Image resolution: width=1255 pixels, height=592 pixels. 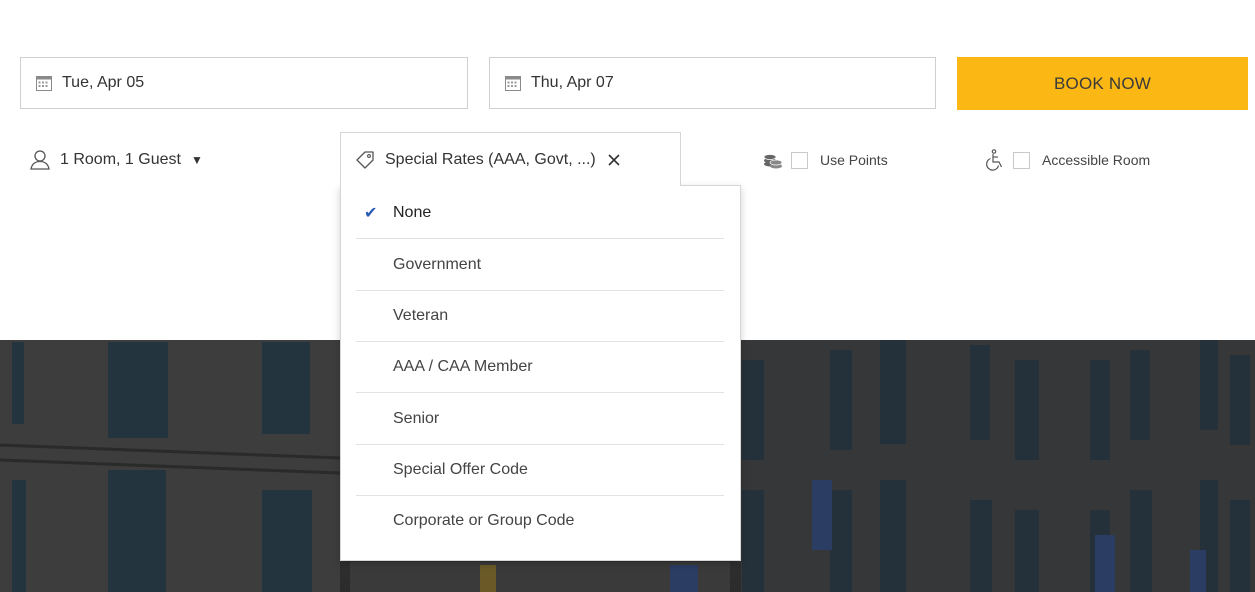 I want to click on rate-option-government: Government, so click(x=540, y=265).